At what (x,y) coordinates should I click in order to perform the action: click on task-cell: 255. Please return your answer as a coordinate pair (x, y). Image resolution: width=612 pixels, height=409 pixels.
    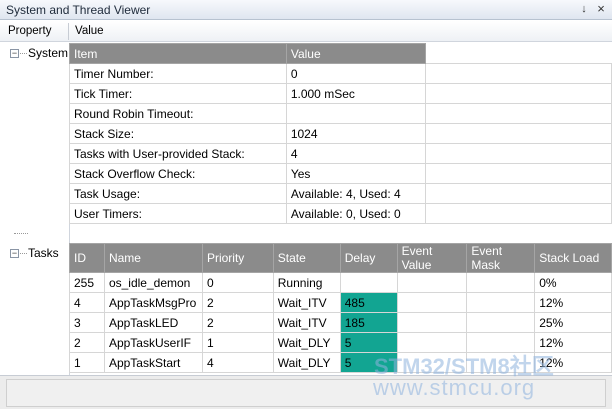
    Looking at the image, I should click on (87, 282).